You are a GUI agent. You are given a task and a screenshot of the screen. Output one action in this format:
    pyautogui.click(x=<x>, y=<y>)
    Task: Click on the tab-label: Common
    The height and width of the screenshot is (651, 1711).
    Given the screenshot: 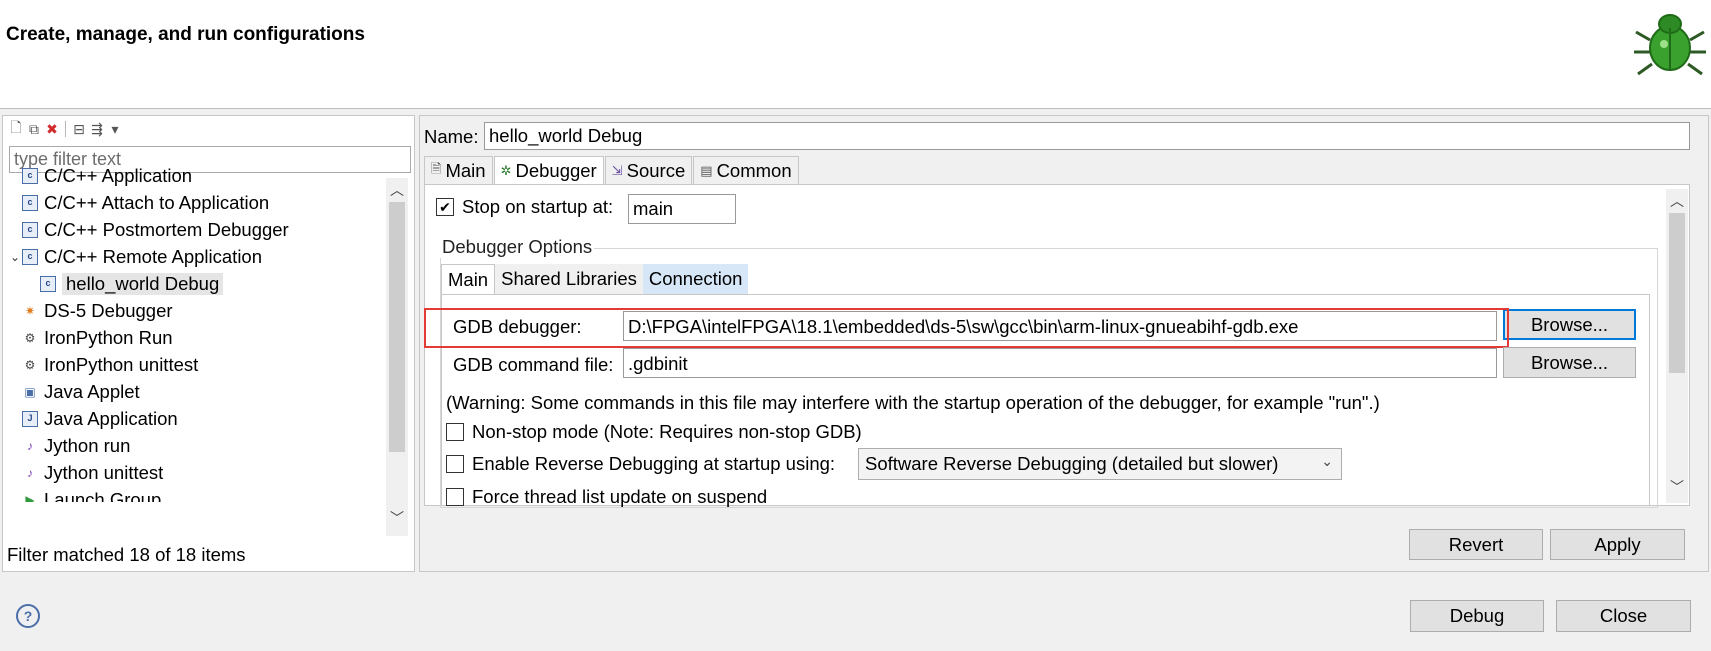 What is the action you would take?
    pyautogui.click(x=754, y=170)
    